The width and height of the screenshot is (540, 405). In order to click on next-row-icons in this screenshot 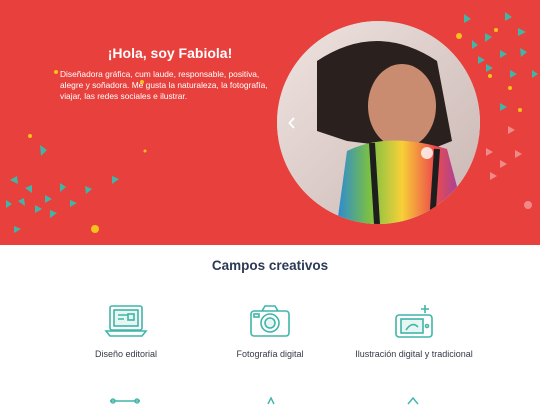, I will do `click(264, 400)`.